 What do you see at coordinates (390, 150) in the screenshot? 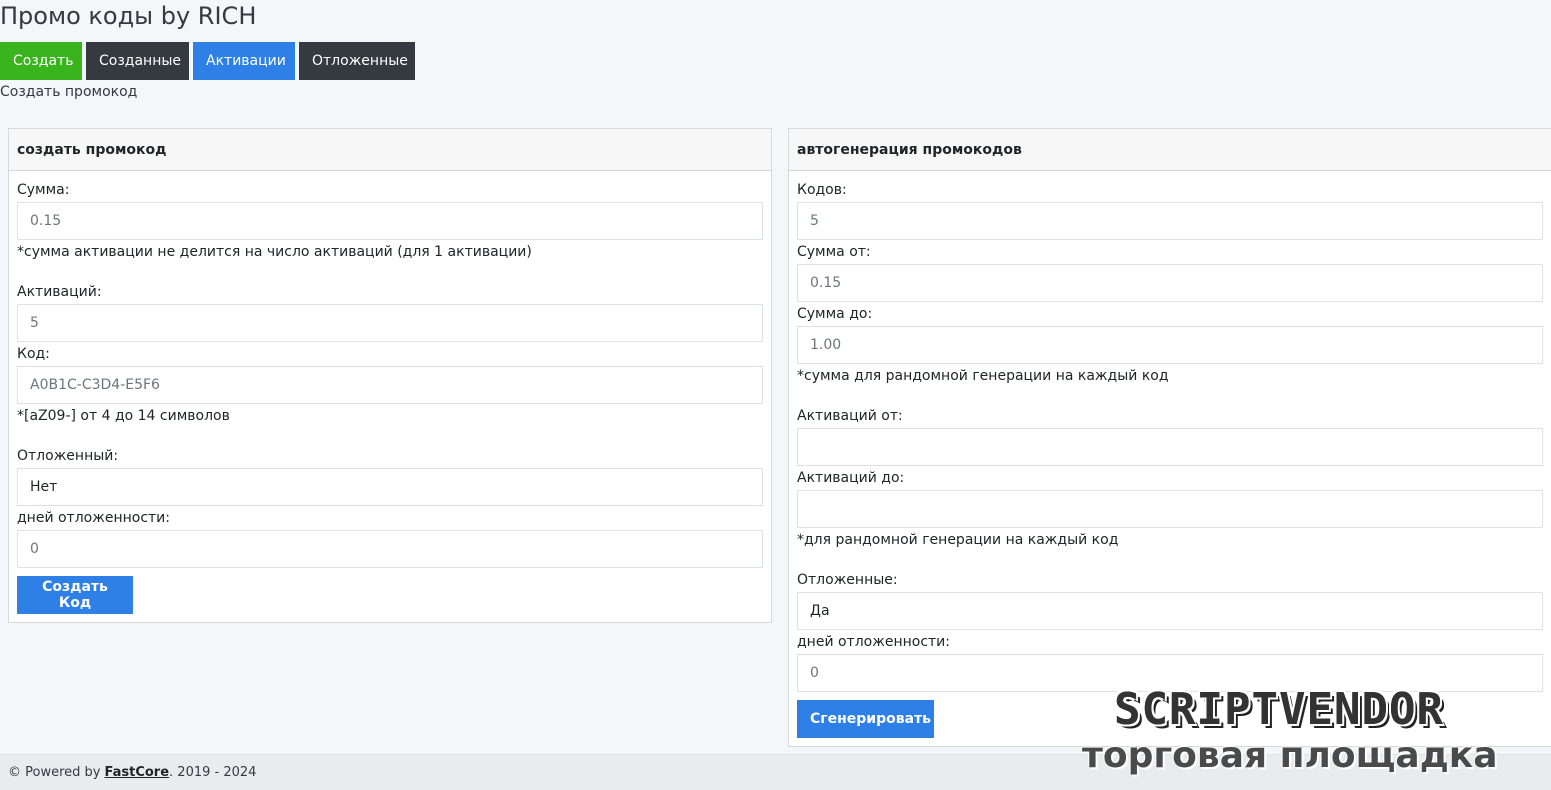
I see `create-promo-header: создать промокод` at bounding box center [390, 150].